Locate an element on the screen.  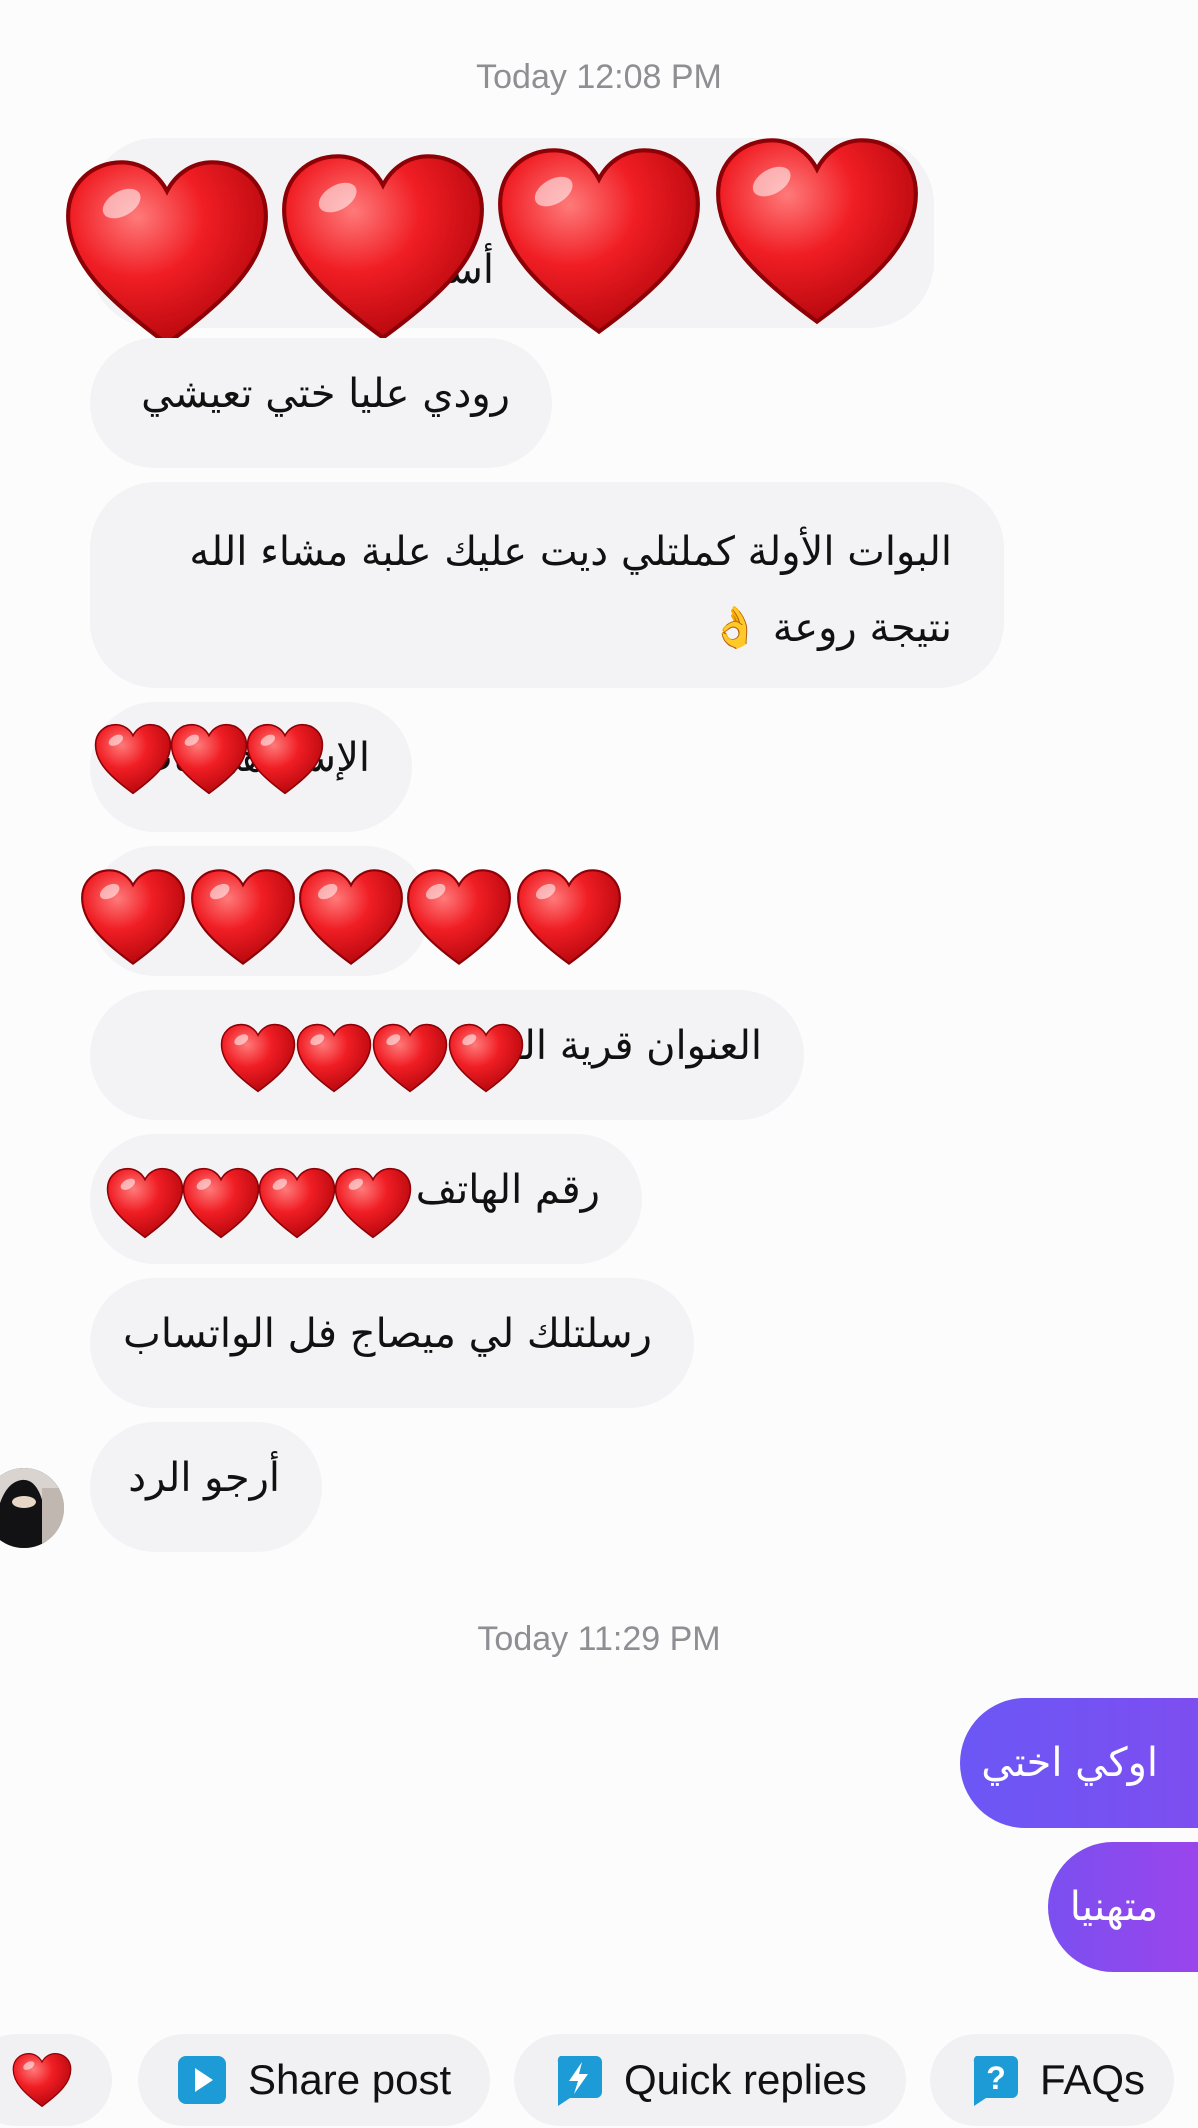
play-square-icon is located at coordinates (202, 2080).